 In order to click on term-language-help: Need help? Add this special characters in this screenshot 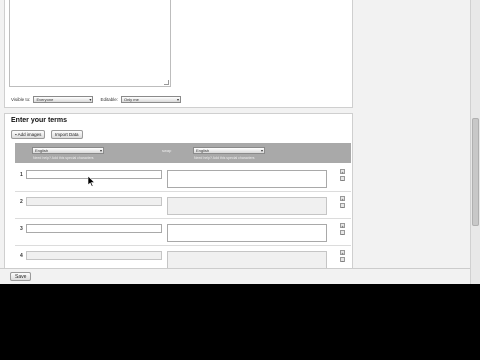, I will do `click(63, 158)`.